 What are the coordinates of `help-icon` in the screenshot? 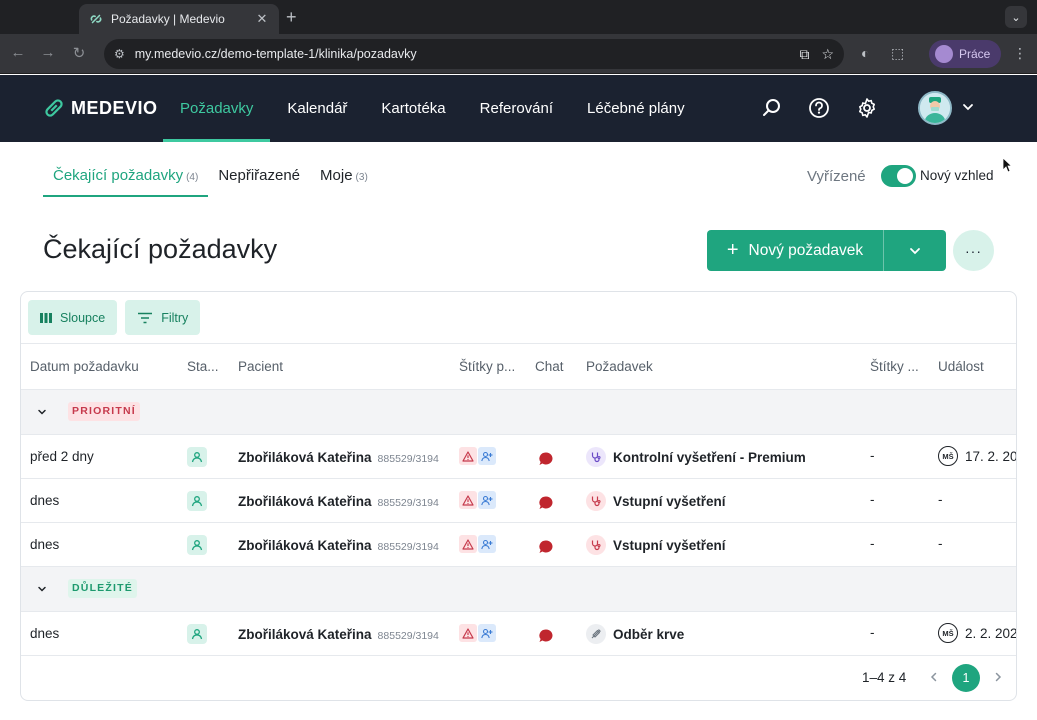 It's located at (819, 108).